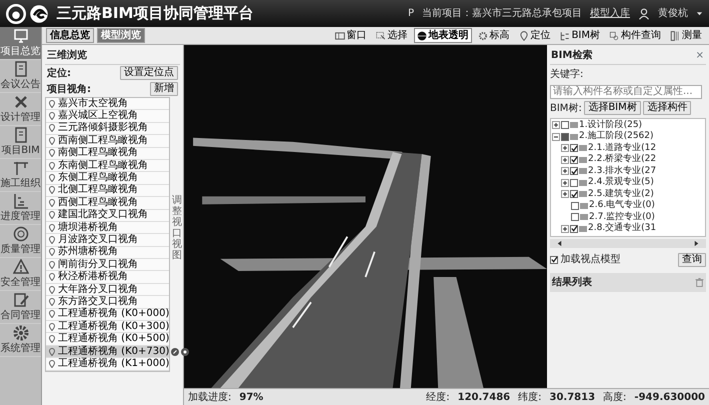  I want to click on viewpoint-item: 闸前街分叉口视角, so click(107, 265).